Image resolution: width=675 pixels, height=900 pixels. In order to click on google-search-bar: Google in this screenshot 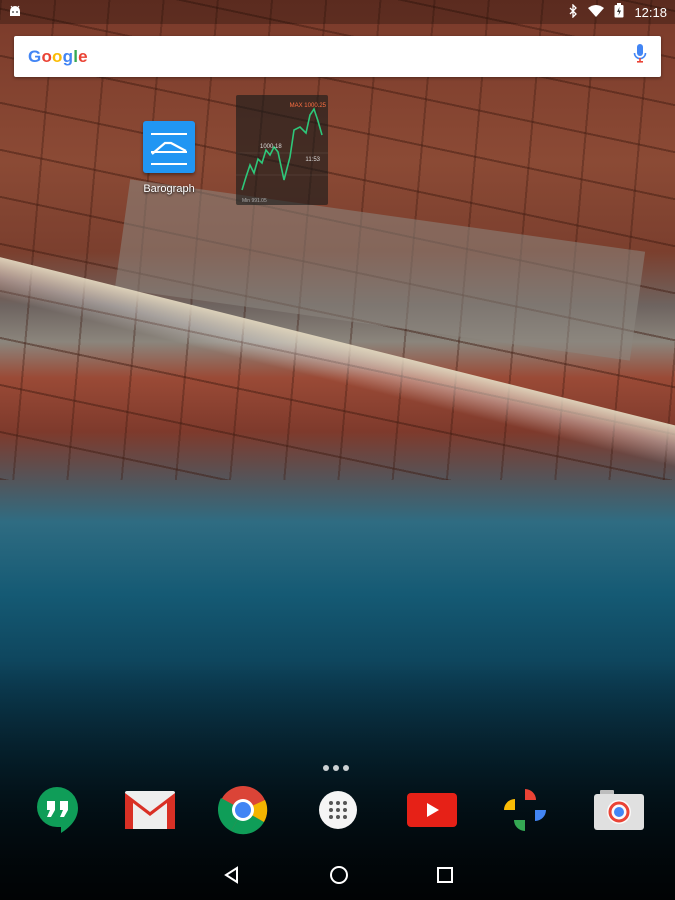, I will do `click(337, 56)`.